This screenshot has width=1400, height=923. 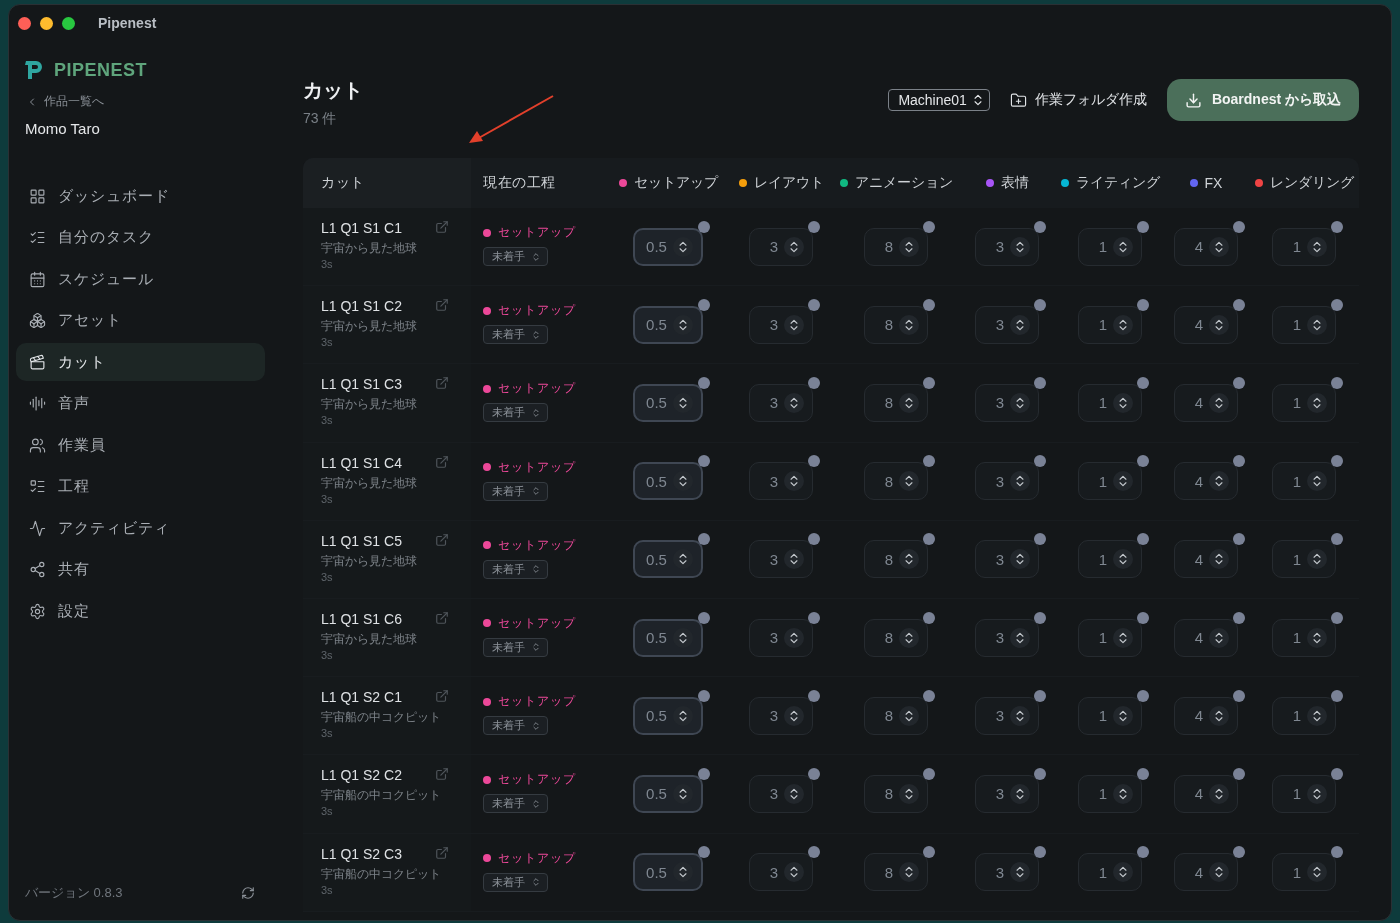 What do you see at coordinates (1262, 100) in the screenshot?
I see `import-button: Boardnest から取込` at bounding box center [1262, 100].